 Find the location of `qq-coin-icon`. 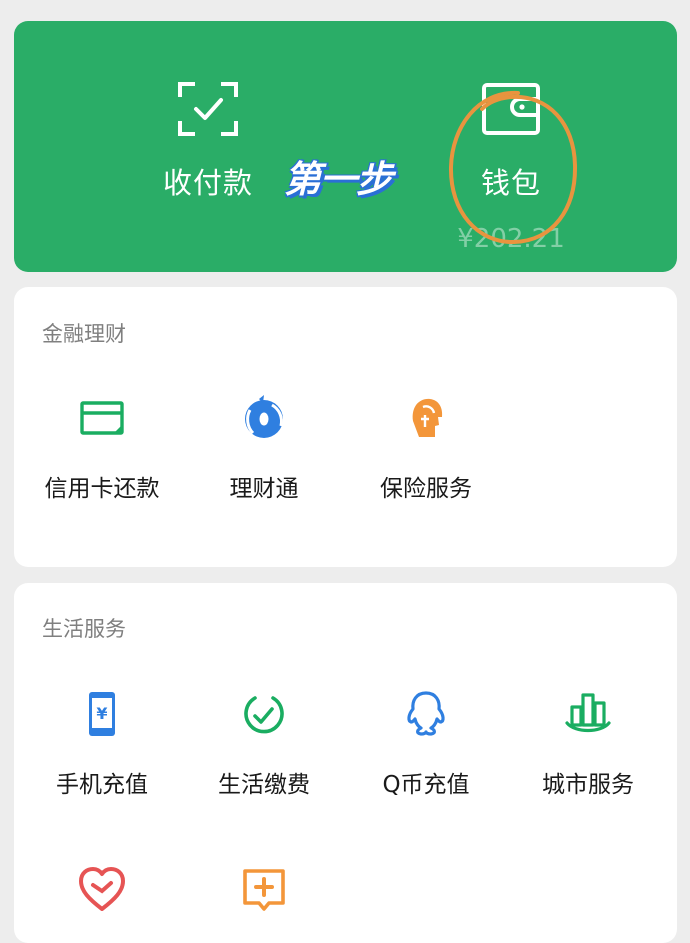

qq-coin-icon is located at coordinates (426, 713).